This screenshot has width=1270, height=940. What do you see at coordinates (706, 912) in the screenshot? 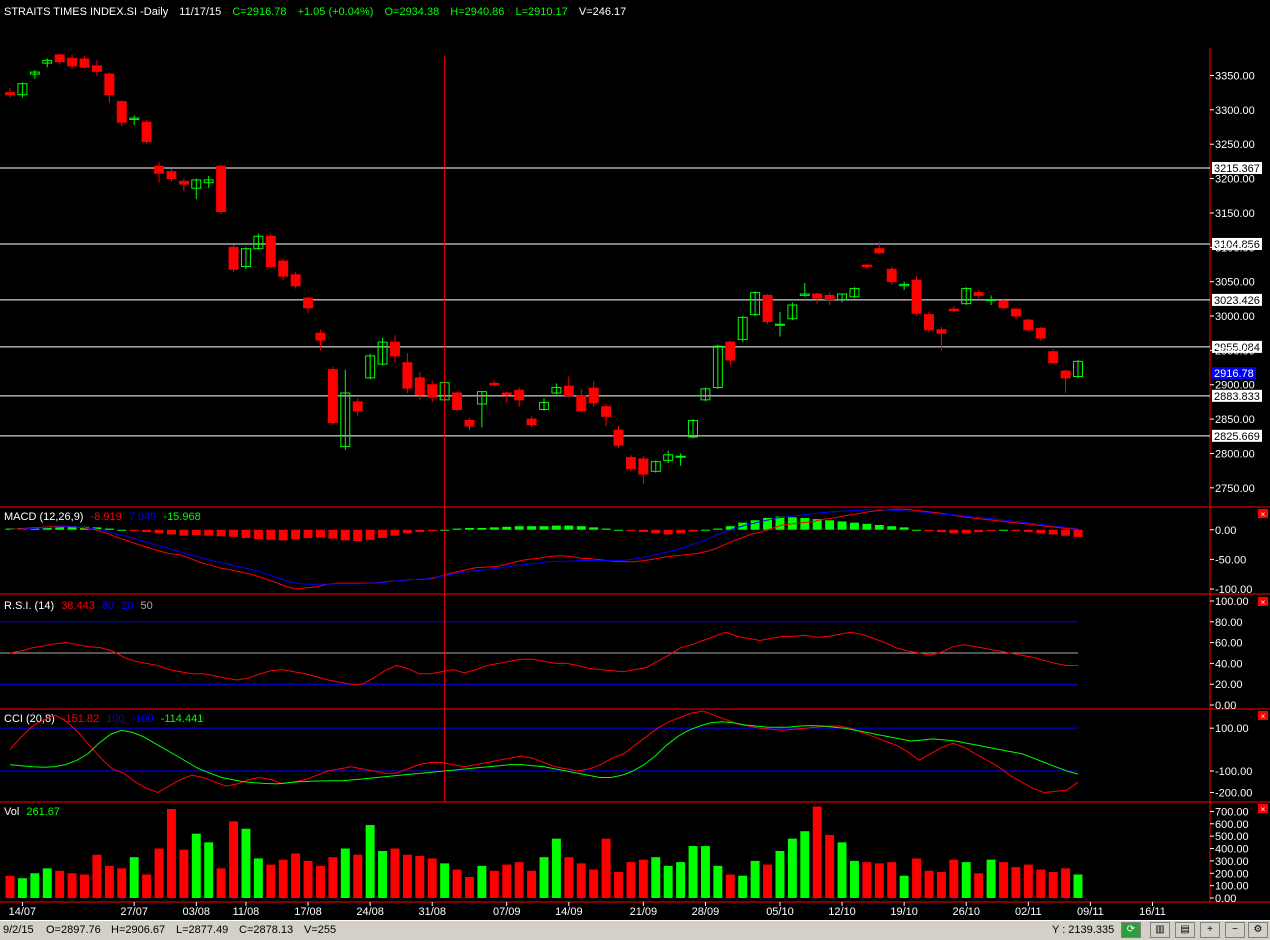
I see `x-tick-label: 28/09` at bounding box center [706, 912].